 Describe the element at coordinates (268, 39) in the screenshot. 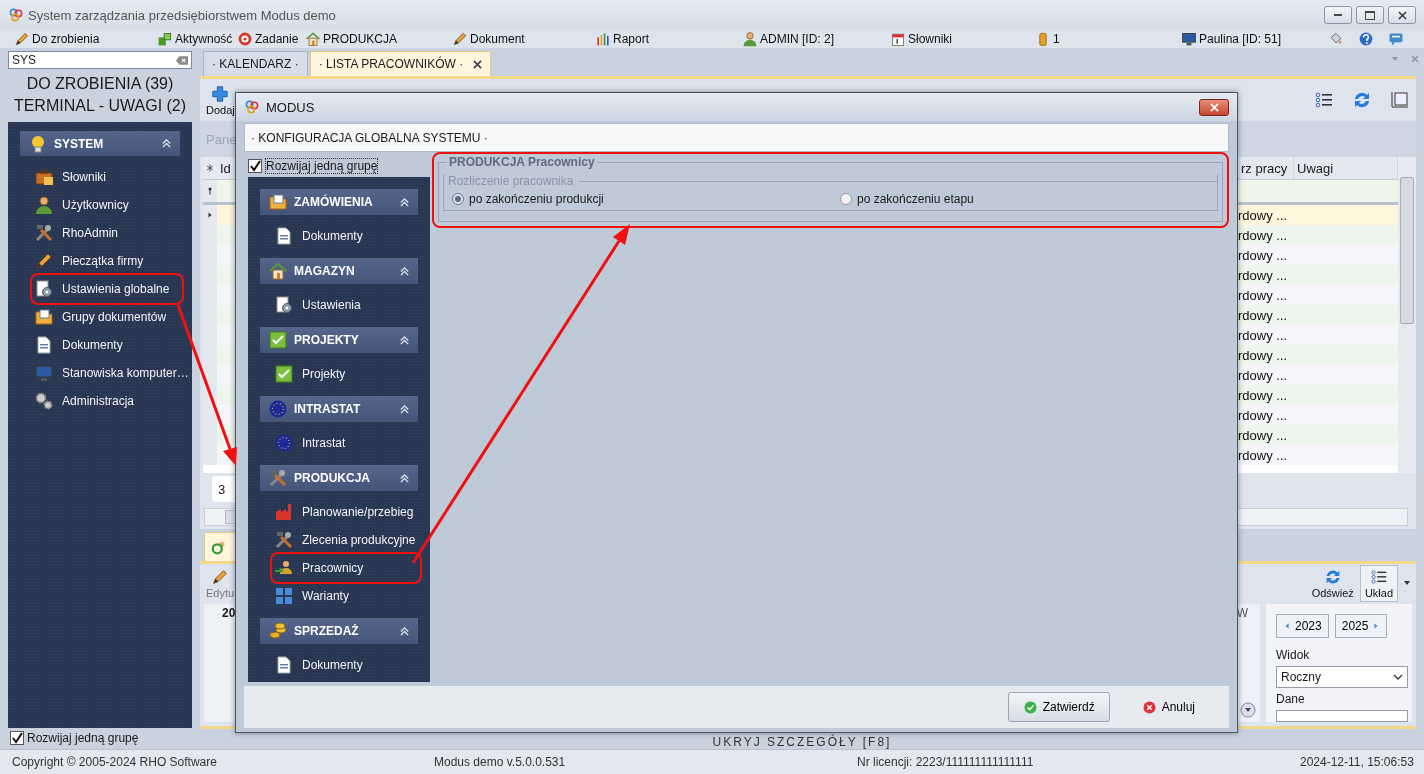

I see `menu-item: Zadanie` at that location.